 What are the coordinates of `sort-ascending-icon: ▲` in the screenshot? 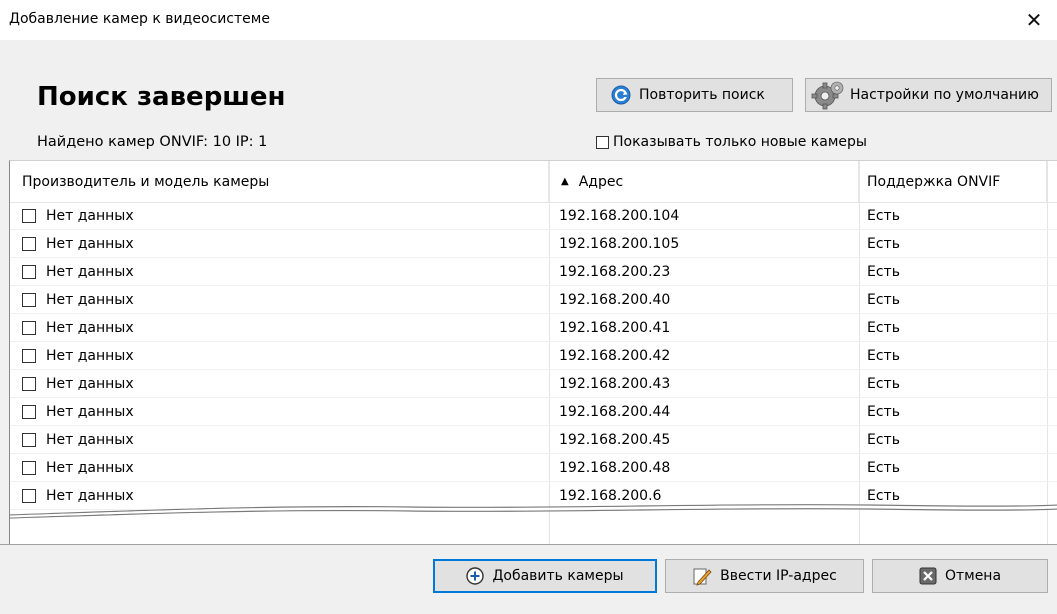 It's located at (565, 181).